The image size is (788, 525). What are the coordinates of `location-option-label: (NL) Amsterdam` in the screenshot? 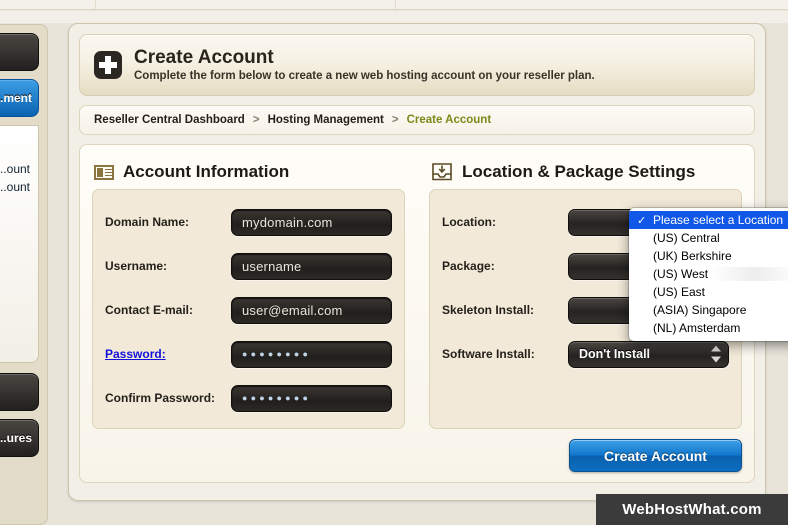 It's located at (697, 328).